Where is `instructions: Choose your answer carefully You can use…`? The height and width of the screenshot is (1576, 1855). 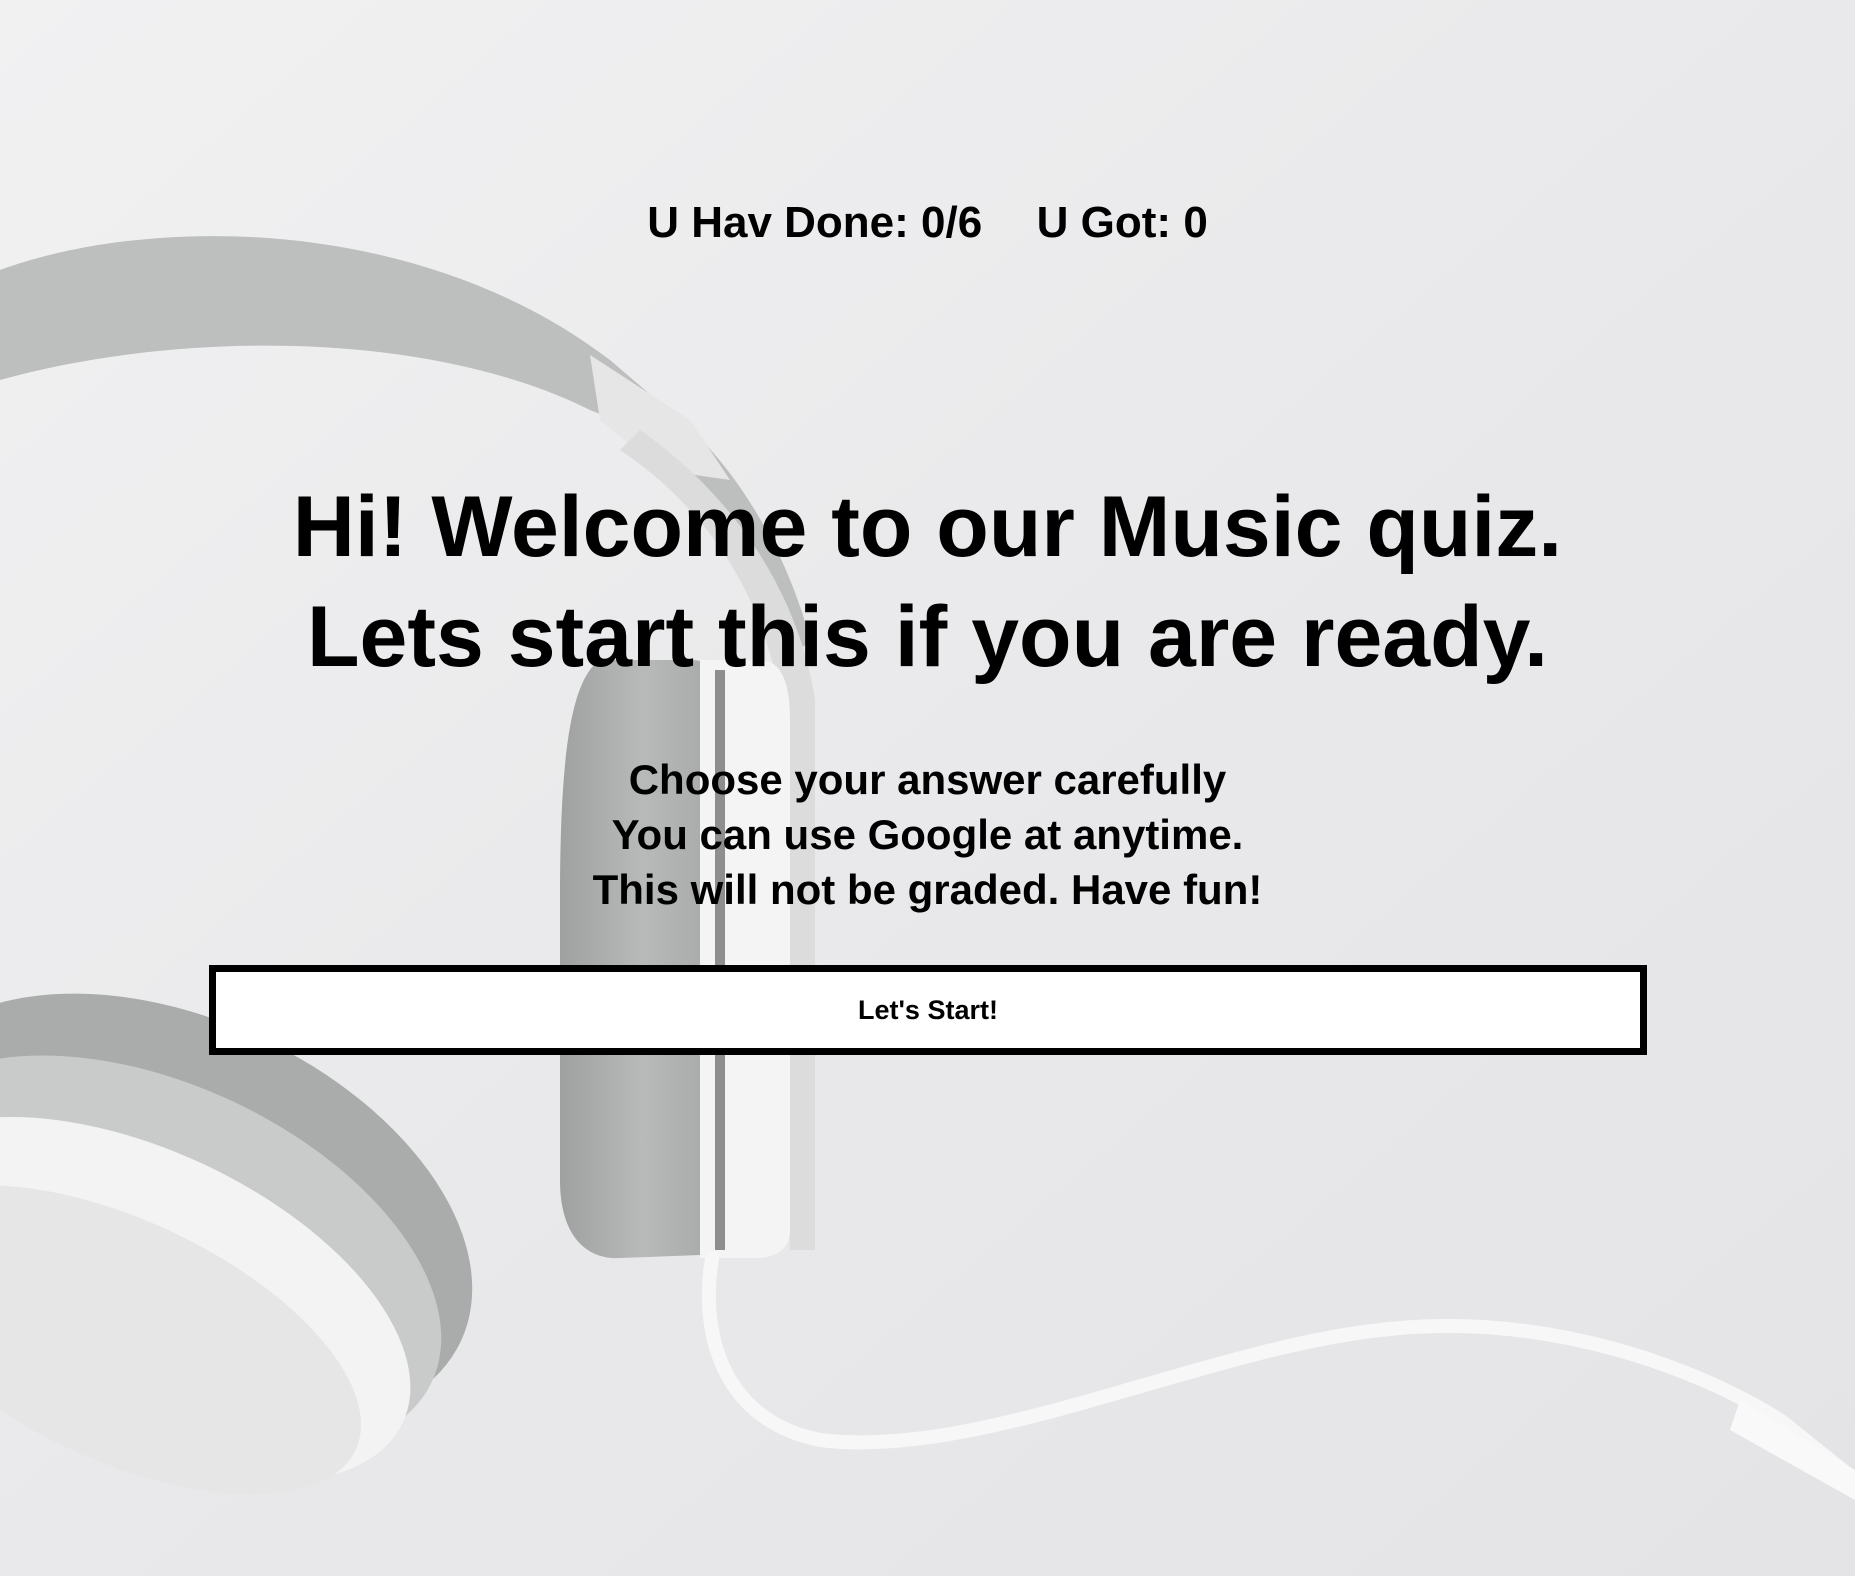 instructions: Choose your answer carefully You can use… is located at coordinates (927, 834).